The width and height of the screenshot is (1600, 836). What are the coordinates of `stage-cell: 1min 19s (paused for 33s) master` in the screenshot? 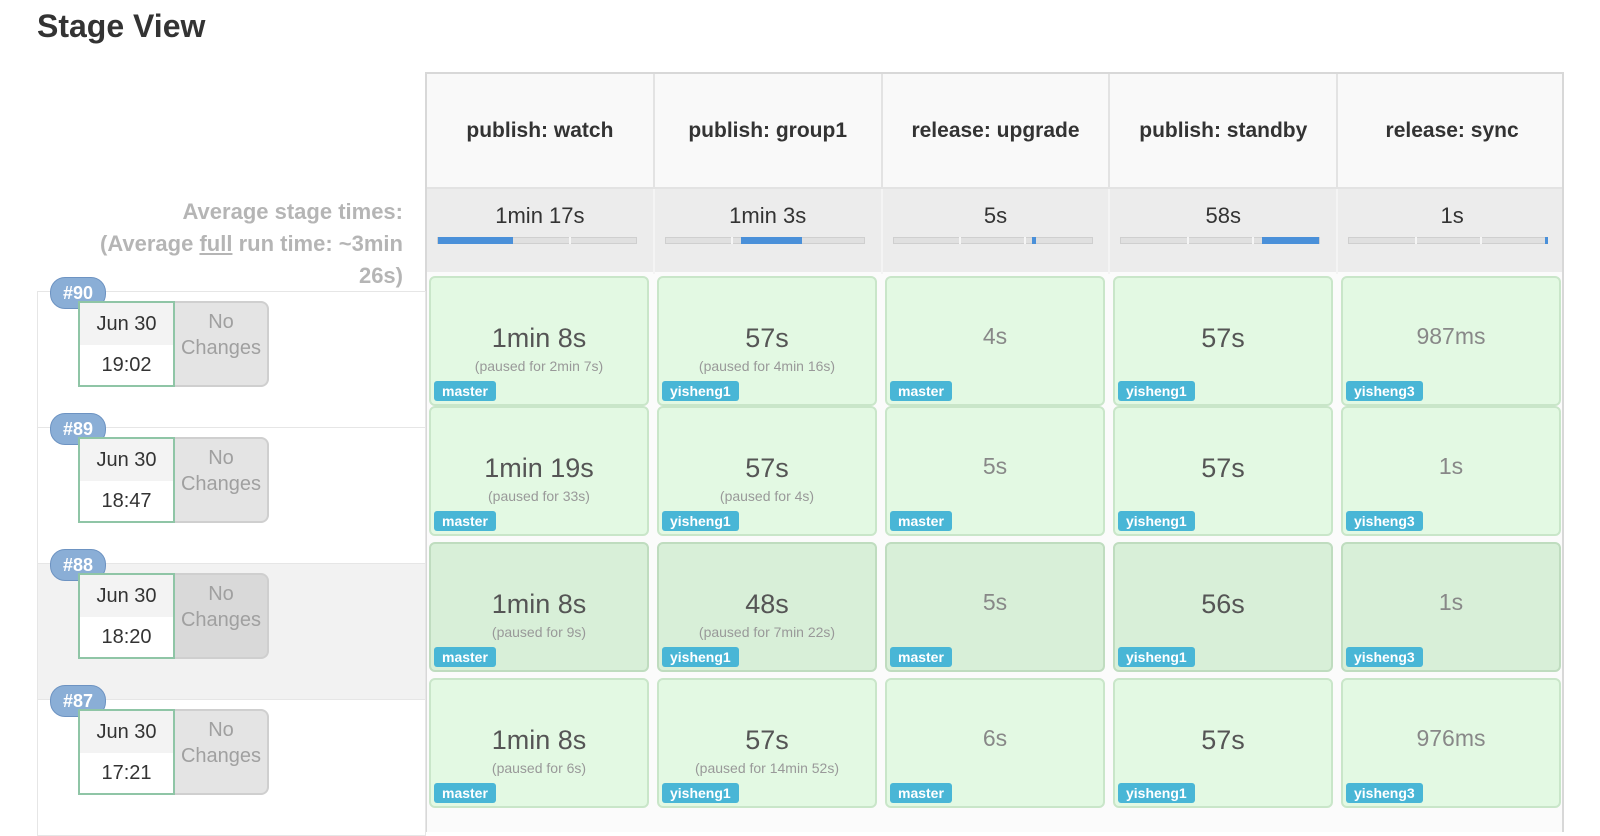 It's located at (539, 471).